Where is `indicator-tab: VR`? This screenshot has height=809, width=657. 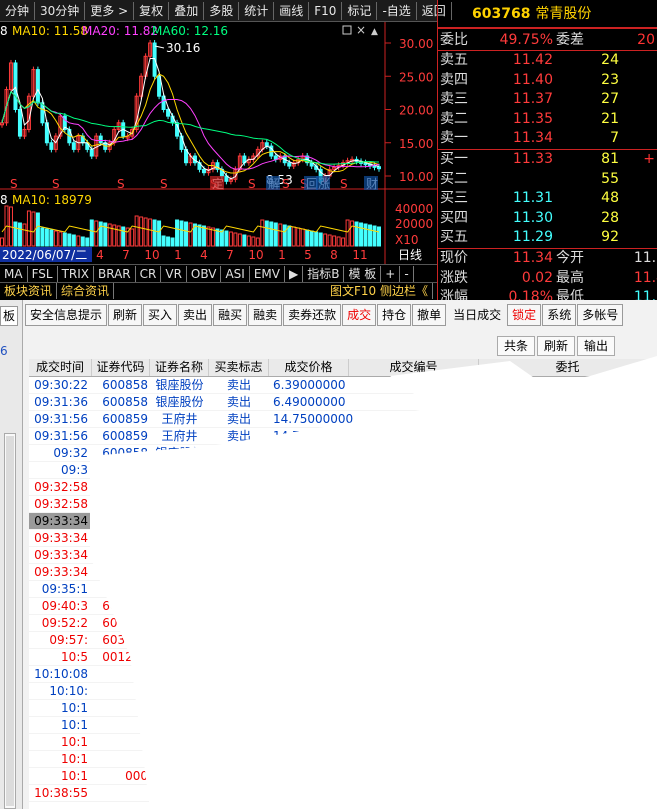 indicator-tab: VR is located at coordinates (174, 273).